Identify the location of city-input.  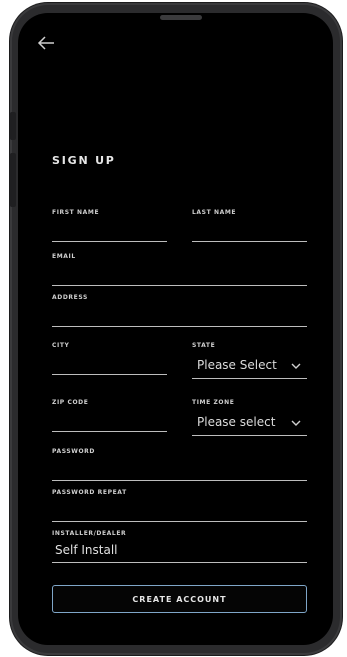
(109, 363).